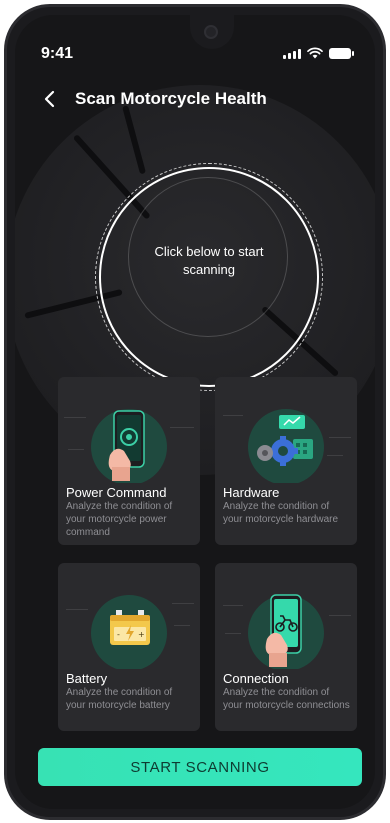  I want to click on card-title: Connection, so click(256, 678).